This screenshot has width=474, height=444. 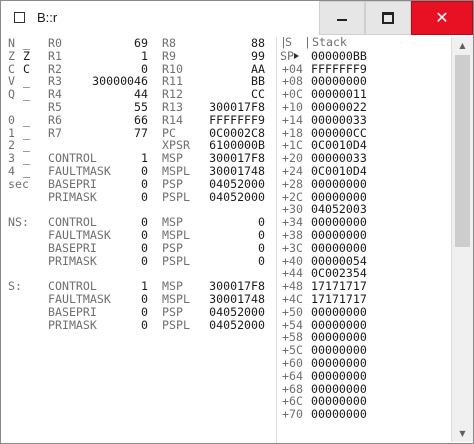 I want to click on register-value: FFFFFFF9, so click(x=237, y=120).